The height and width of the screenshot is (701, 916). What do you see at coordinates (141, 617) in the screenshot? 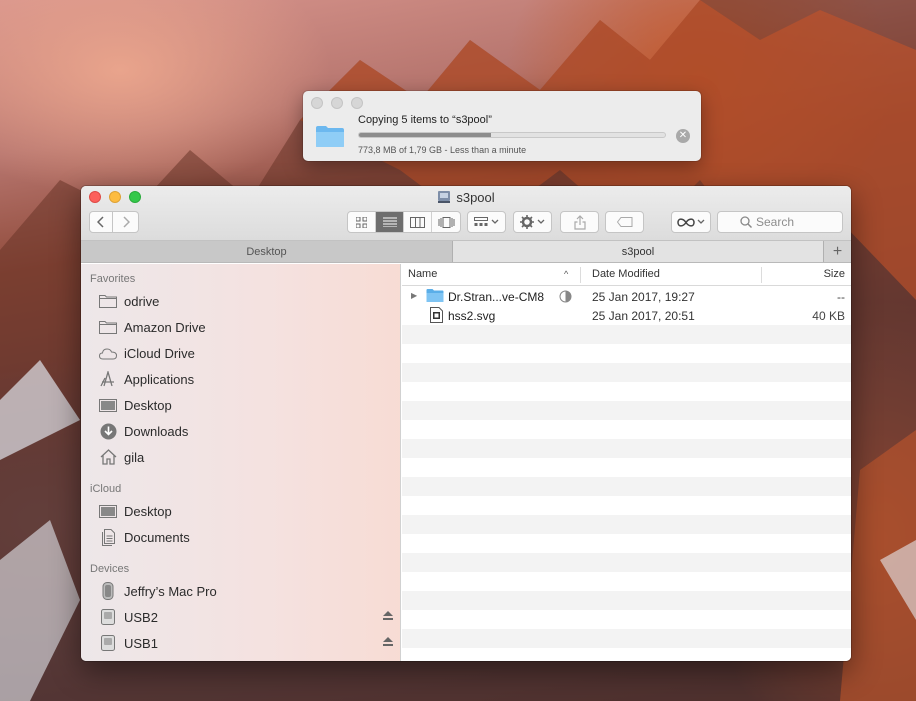
I see `sidebar-item-label: USB2` at bounding box center [141, 617].